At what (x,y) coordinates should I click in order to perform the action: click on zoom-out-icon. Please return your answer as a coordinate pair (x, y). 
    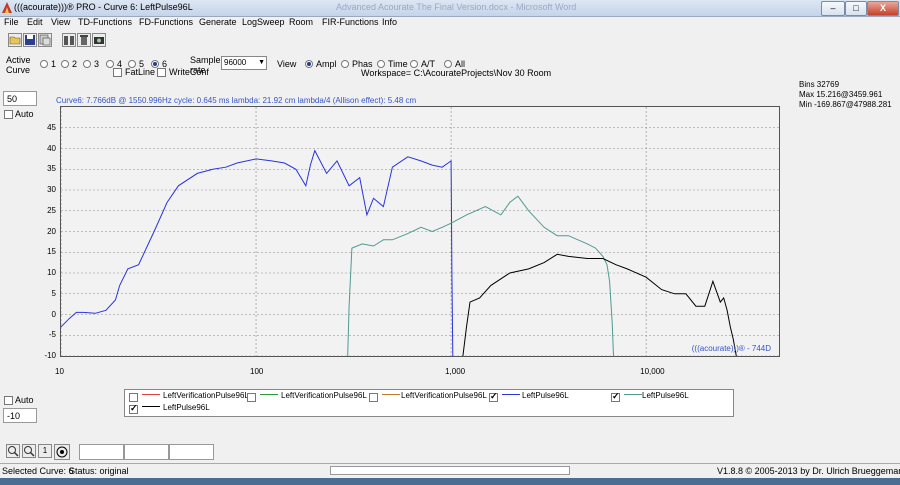
    Looking at the image, I should click on (29, 451).